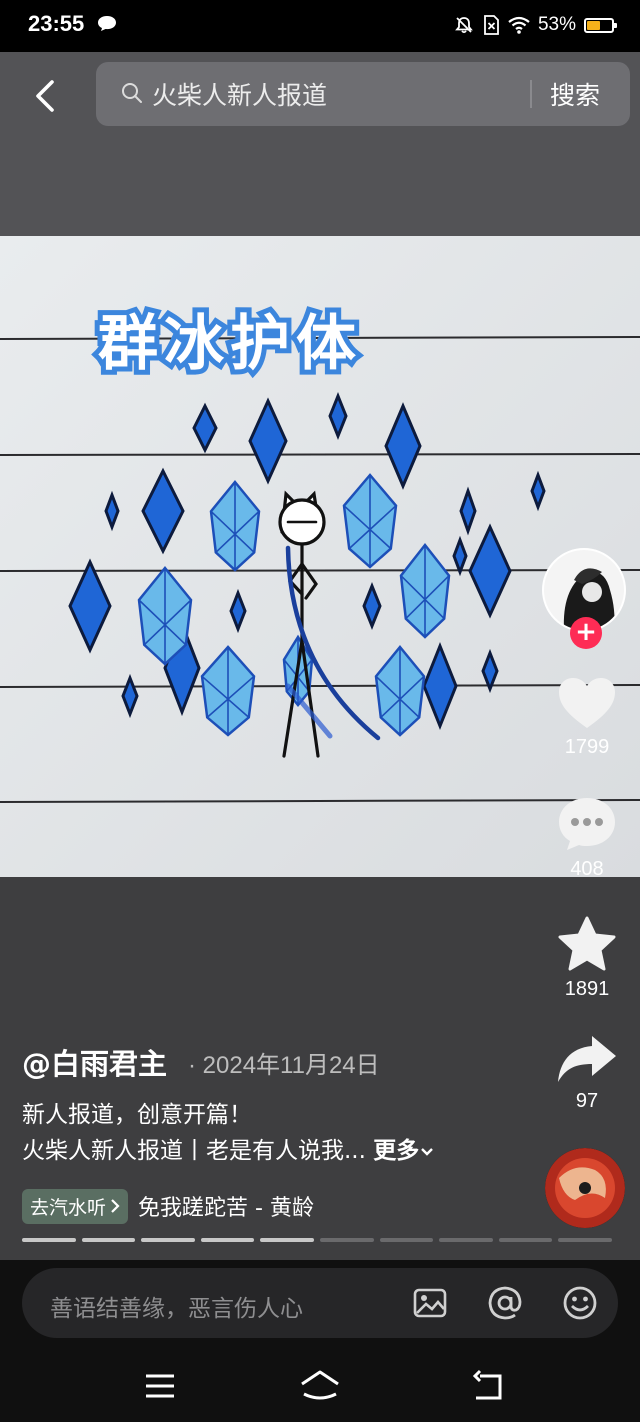 Image resolution: width=640 pixels, height=1422 pixels. Describe the element at coordinates (586, 633) in the screenshot. I see `follow-button: +` at that location.